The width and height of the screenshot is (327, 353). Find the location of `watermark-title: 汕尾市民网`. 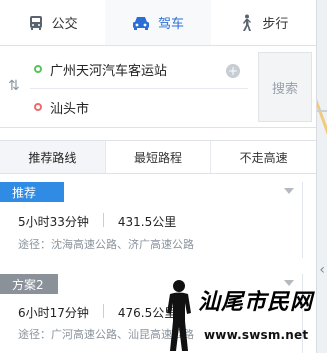

watermark-title: 汕尾市民网 is located at coordinates (256, 302).